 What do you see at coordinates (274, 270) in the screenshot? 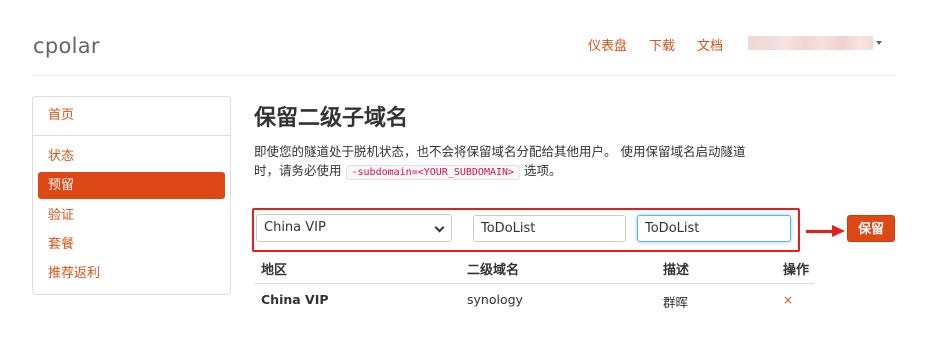
I see `table-header-region: 地区` at bounding box center [274, 270].